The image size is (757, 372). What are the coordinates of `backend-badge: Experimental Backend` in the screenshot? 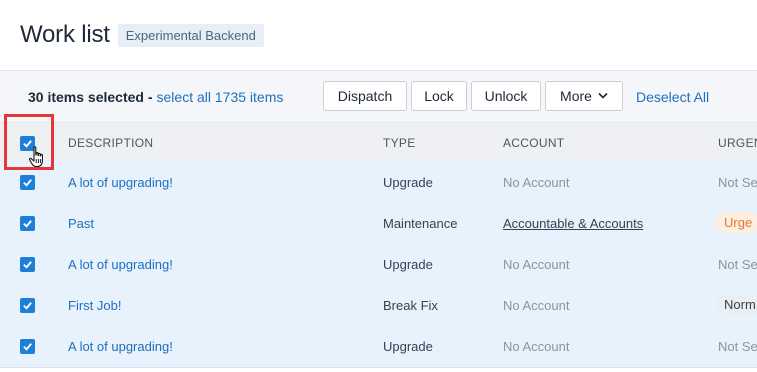 It's located at (190, 35).